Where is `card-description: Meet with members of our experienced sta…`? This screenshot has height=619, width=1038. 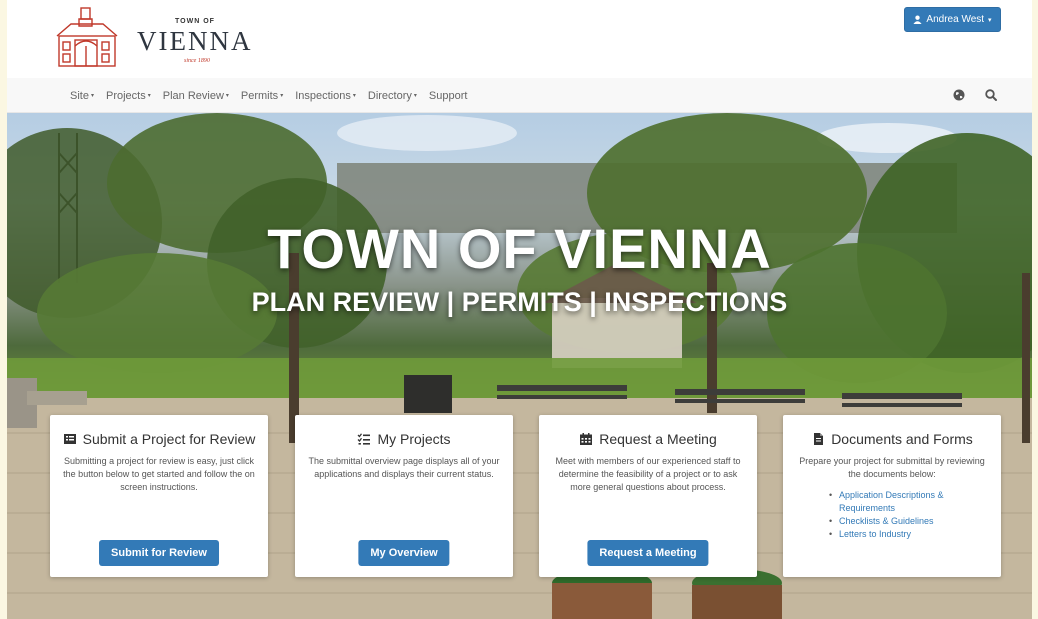
card-description: Meet with members of our experienced sta… is located at coordinates (648, 474).